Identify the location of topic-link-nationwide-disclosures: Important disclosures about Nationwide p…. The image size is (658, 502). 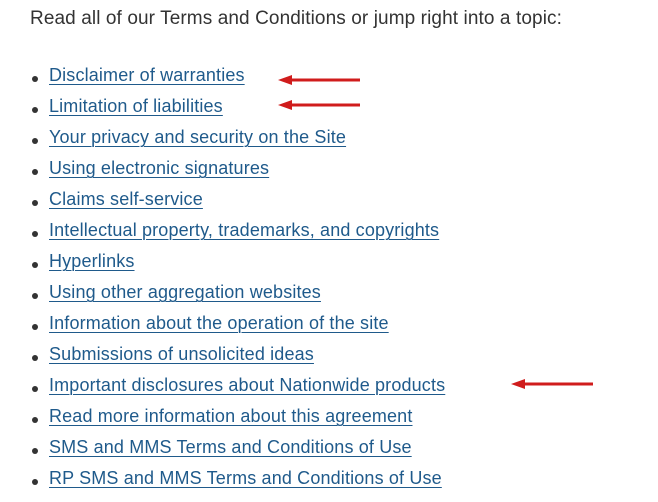
(247, 385).